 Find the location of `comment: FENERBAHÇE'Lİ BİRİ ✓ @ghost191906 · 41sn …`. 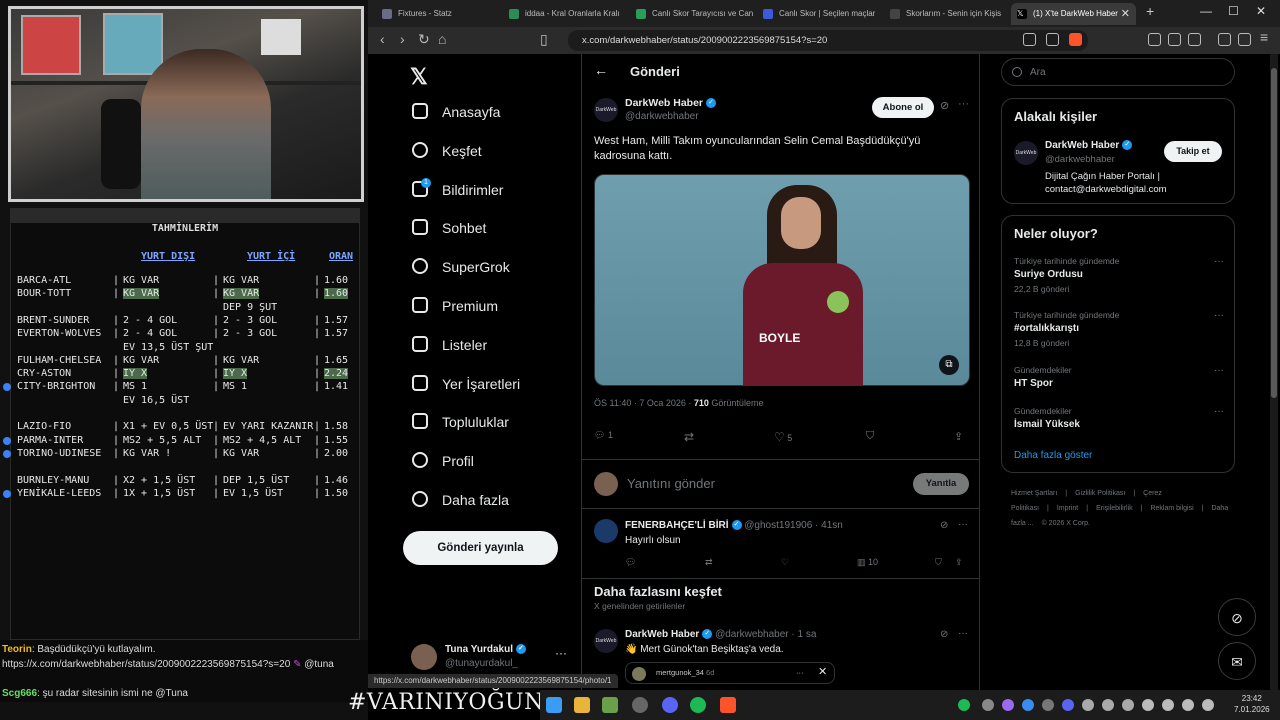

comment: FENERBAHÇE'Lİ BİRİ ✓ @ghost191906 · 41sn … is located at coordinates (780, 544).